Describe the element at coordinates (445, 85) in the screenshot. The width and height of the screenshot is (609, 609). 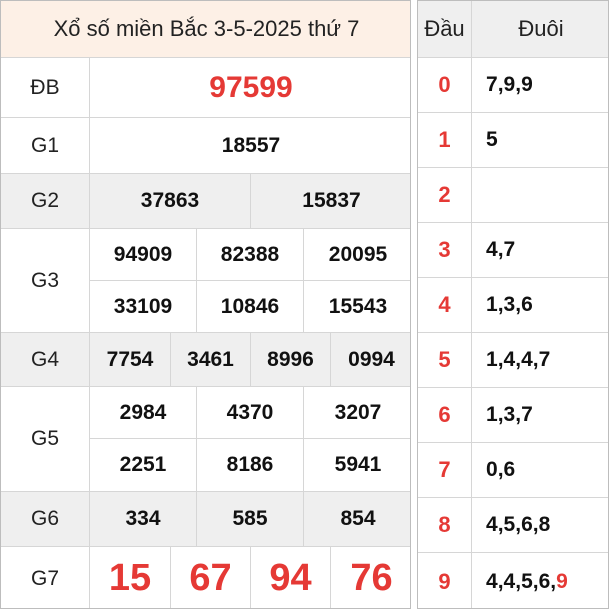
I see `loto-head-digit: 0` at that location.